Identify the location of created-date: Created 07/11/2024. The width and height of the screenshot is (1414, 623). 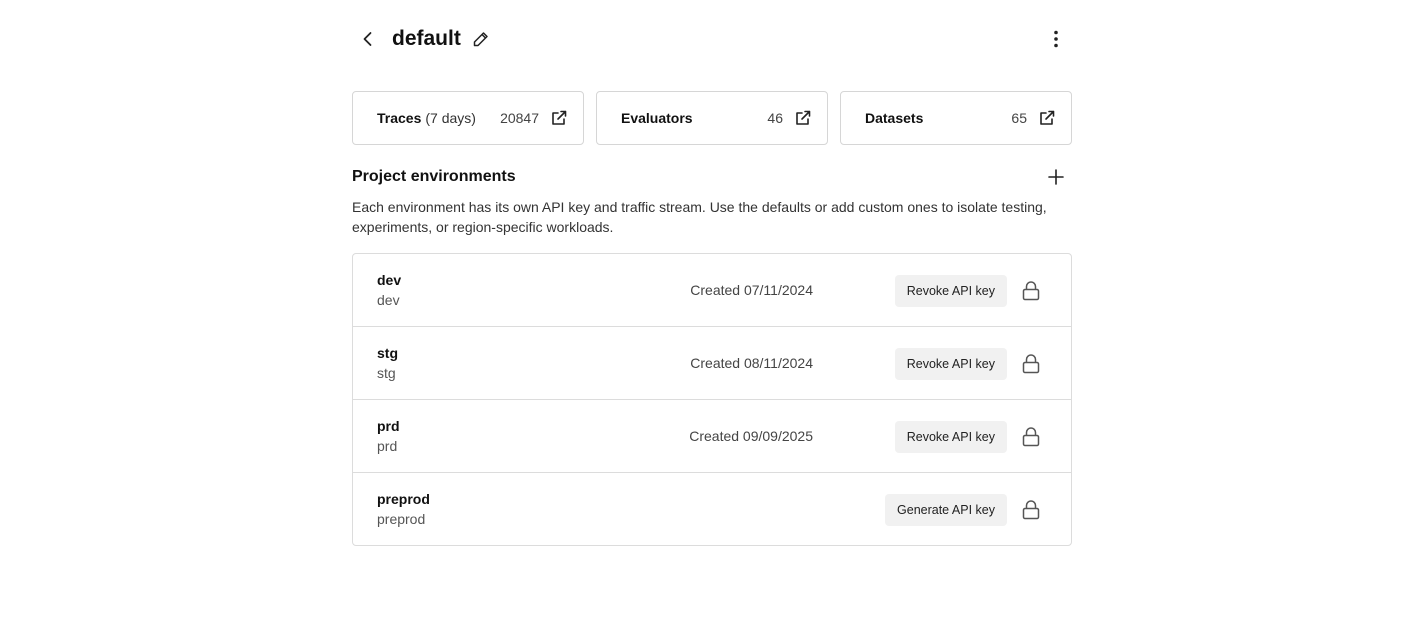
(751, 290).